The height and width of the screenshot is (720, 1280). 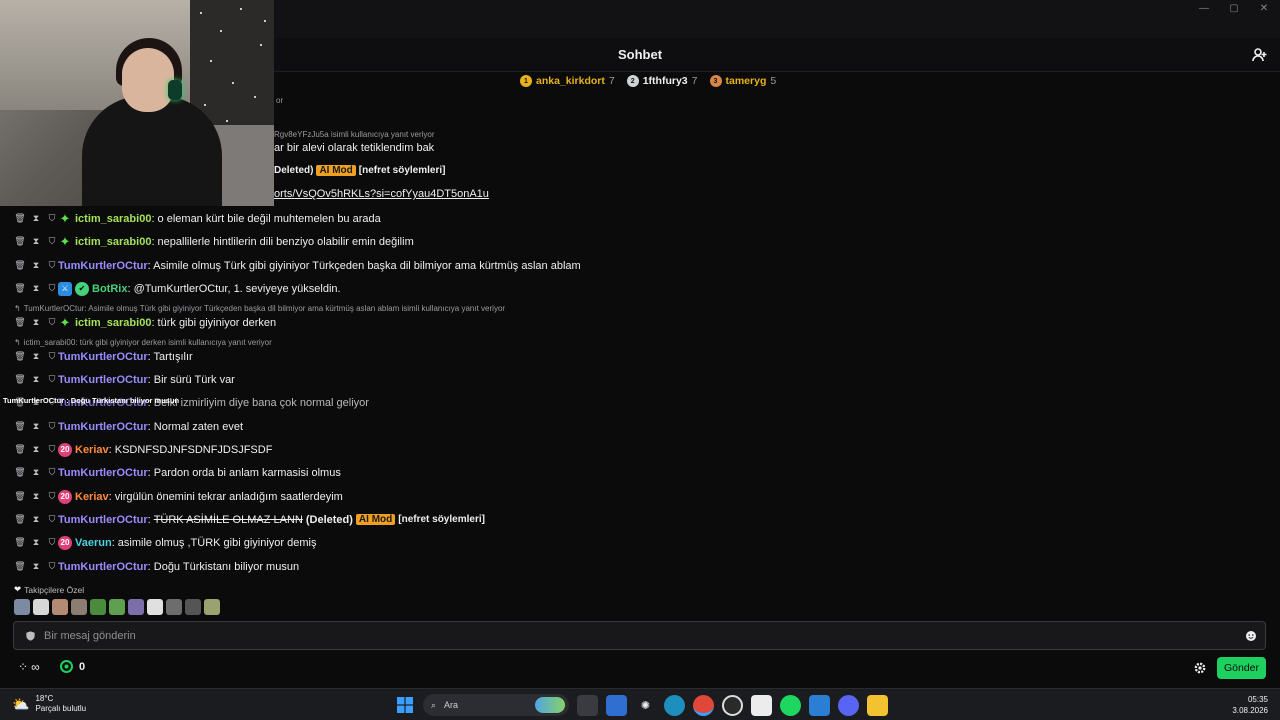 What do you see at coordinates (1263, 8) in the screenshot?
I see `close-icon: ✕` at bounding box center [1263, 8].